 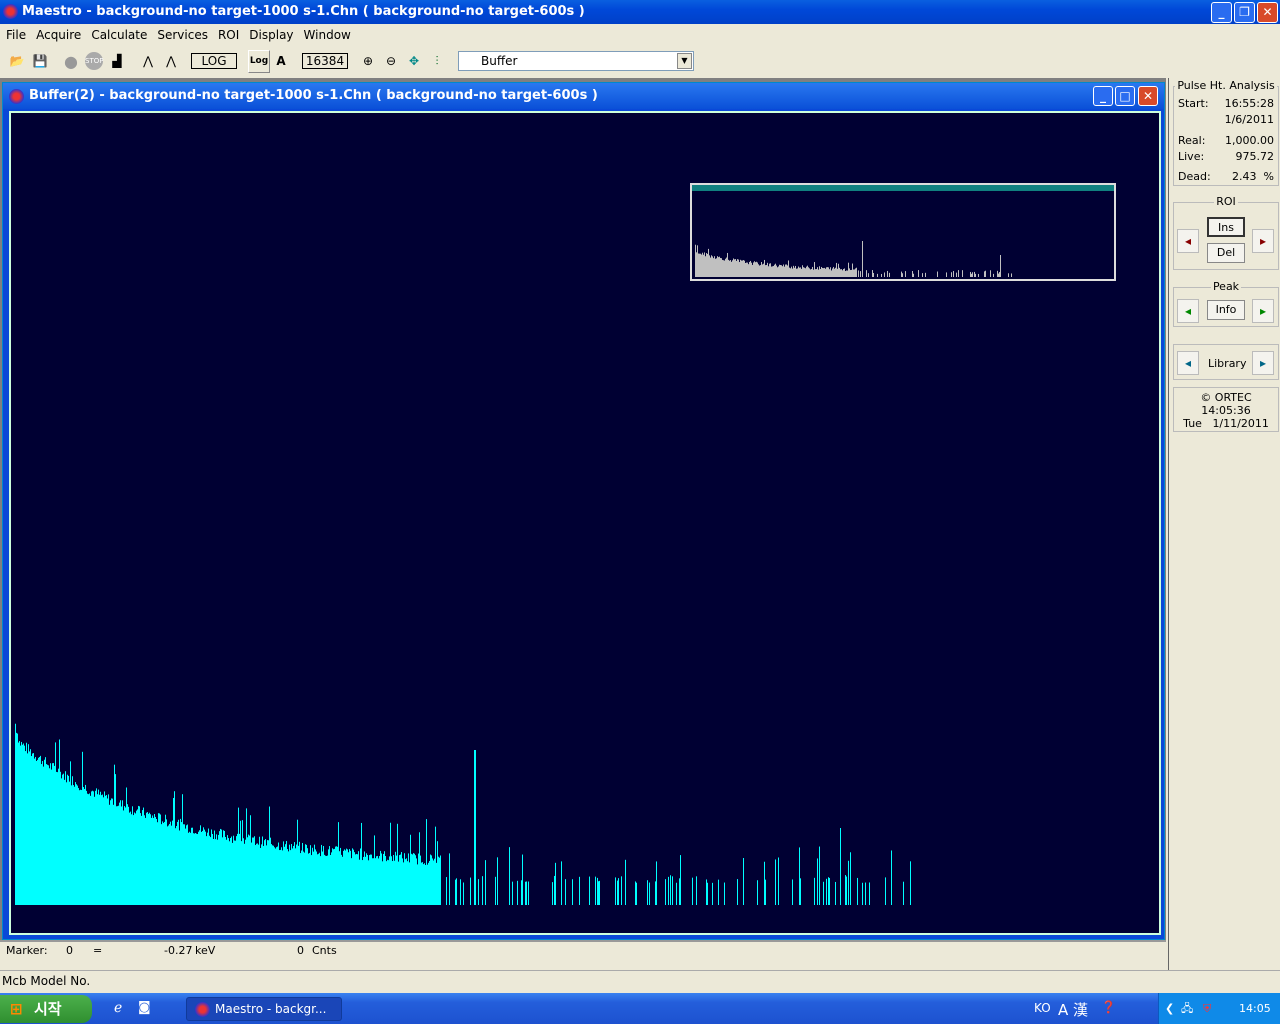 I want to click on start-button: ⊞ 시작, so click(x=46, y=1009).